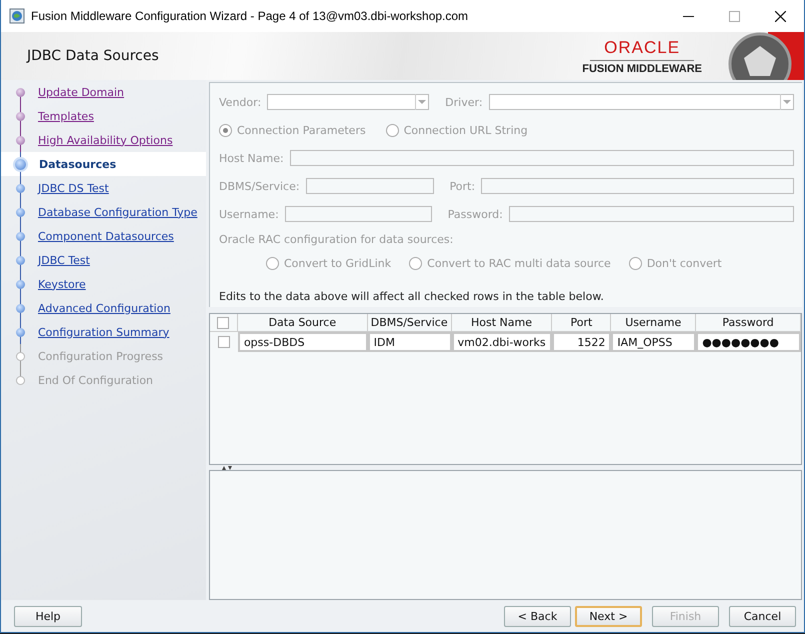  Describe the element at coordinates (734, 16) in the screenshot. I see `maximize-icon` at that location.